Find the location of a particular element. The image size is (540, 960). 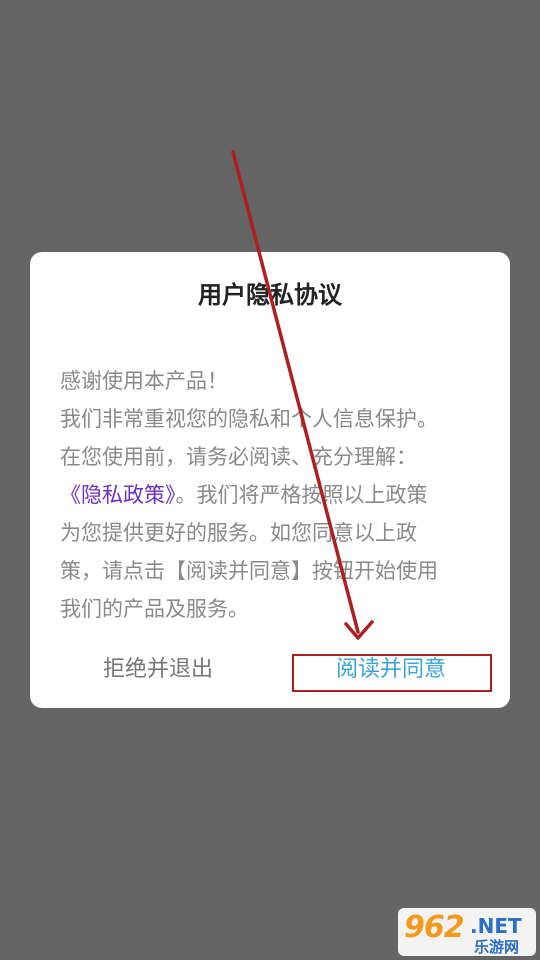

read-agree-button: 阅读并同意 is located at coordinates (391, 670).